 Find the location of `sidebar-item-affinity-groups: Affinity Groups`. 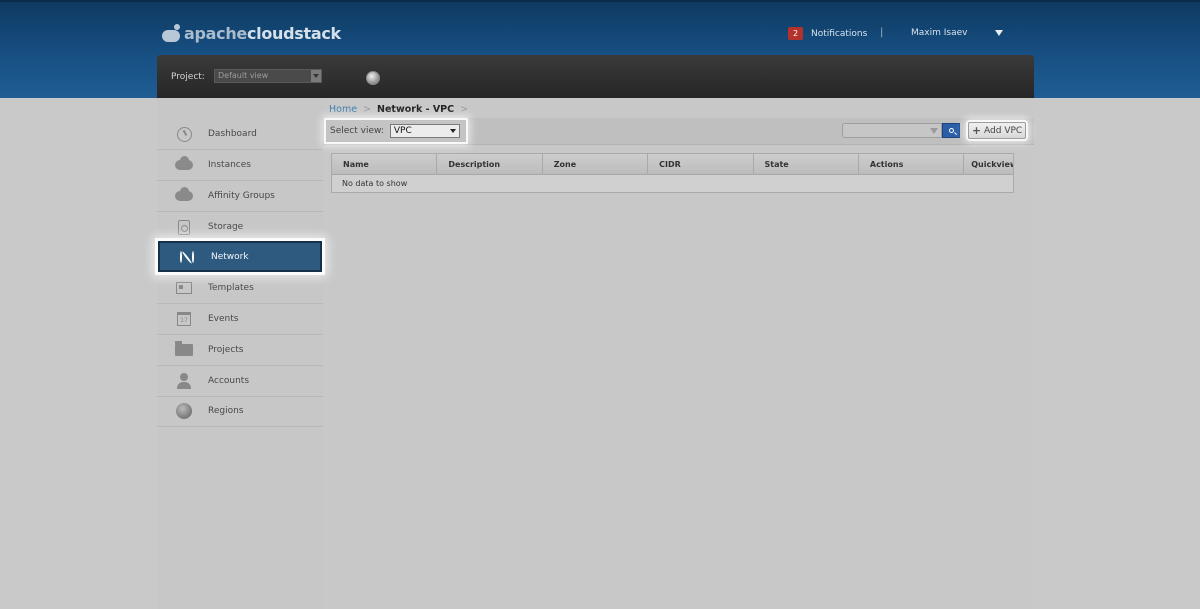

sidebar-item-affinity-groups: Affinity Groups is located at coordinates (240, 196).